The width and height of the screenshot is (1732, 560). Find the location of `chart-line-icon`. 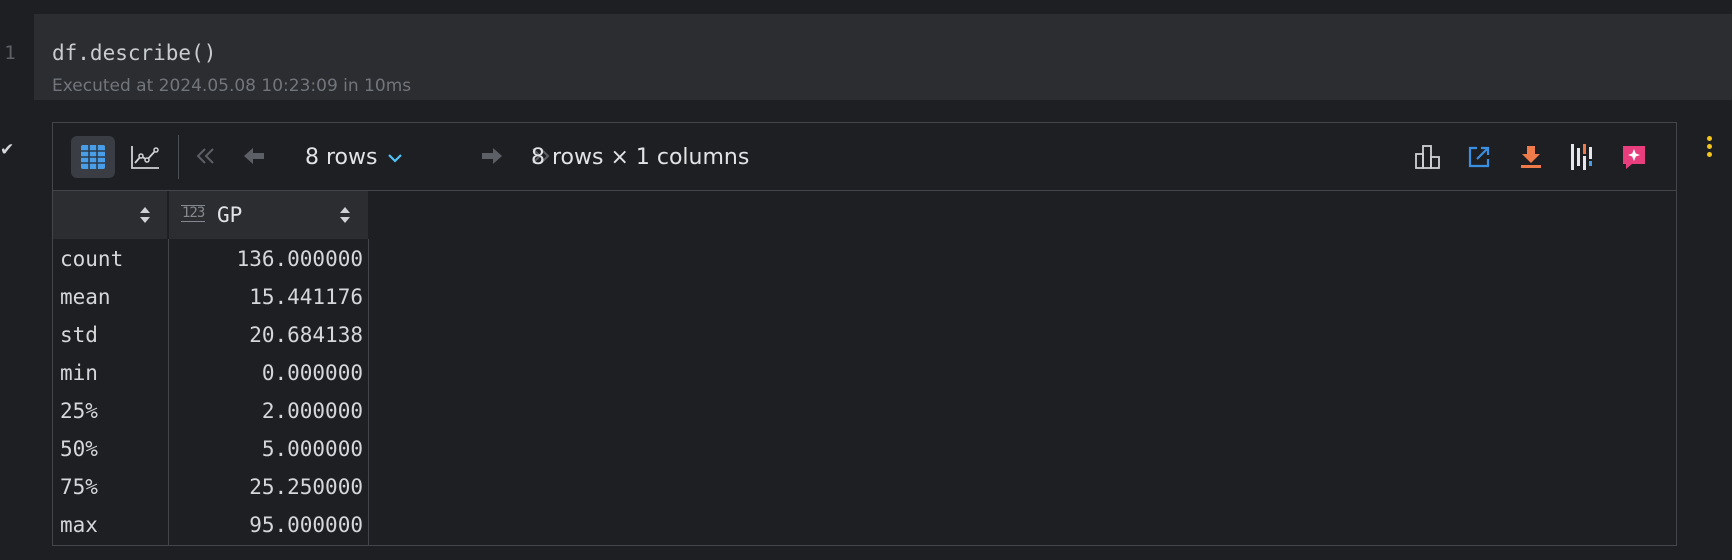

chart-line-icon is located at coordinates (145, 157).